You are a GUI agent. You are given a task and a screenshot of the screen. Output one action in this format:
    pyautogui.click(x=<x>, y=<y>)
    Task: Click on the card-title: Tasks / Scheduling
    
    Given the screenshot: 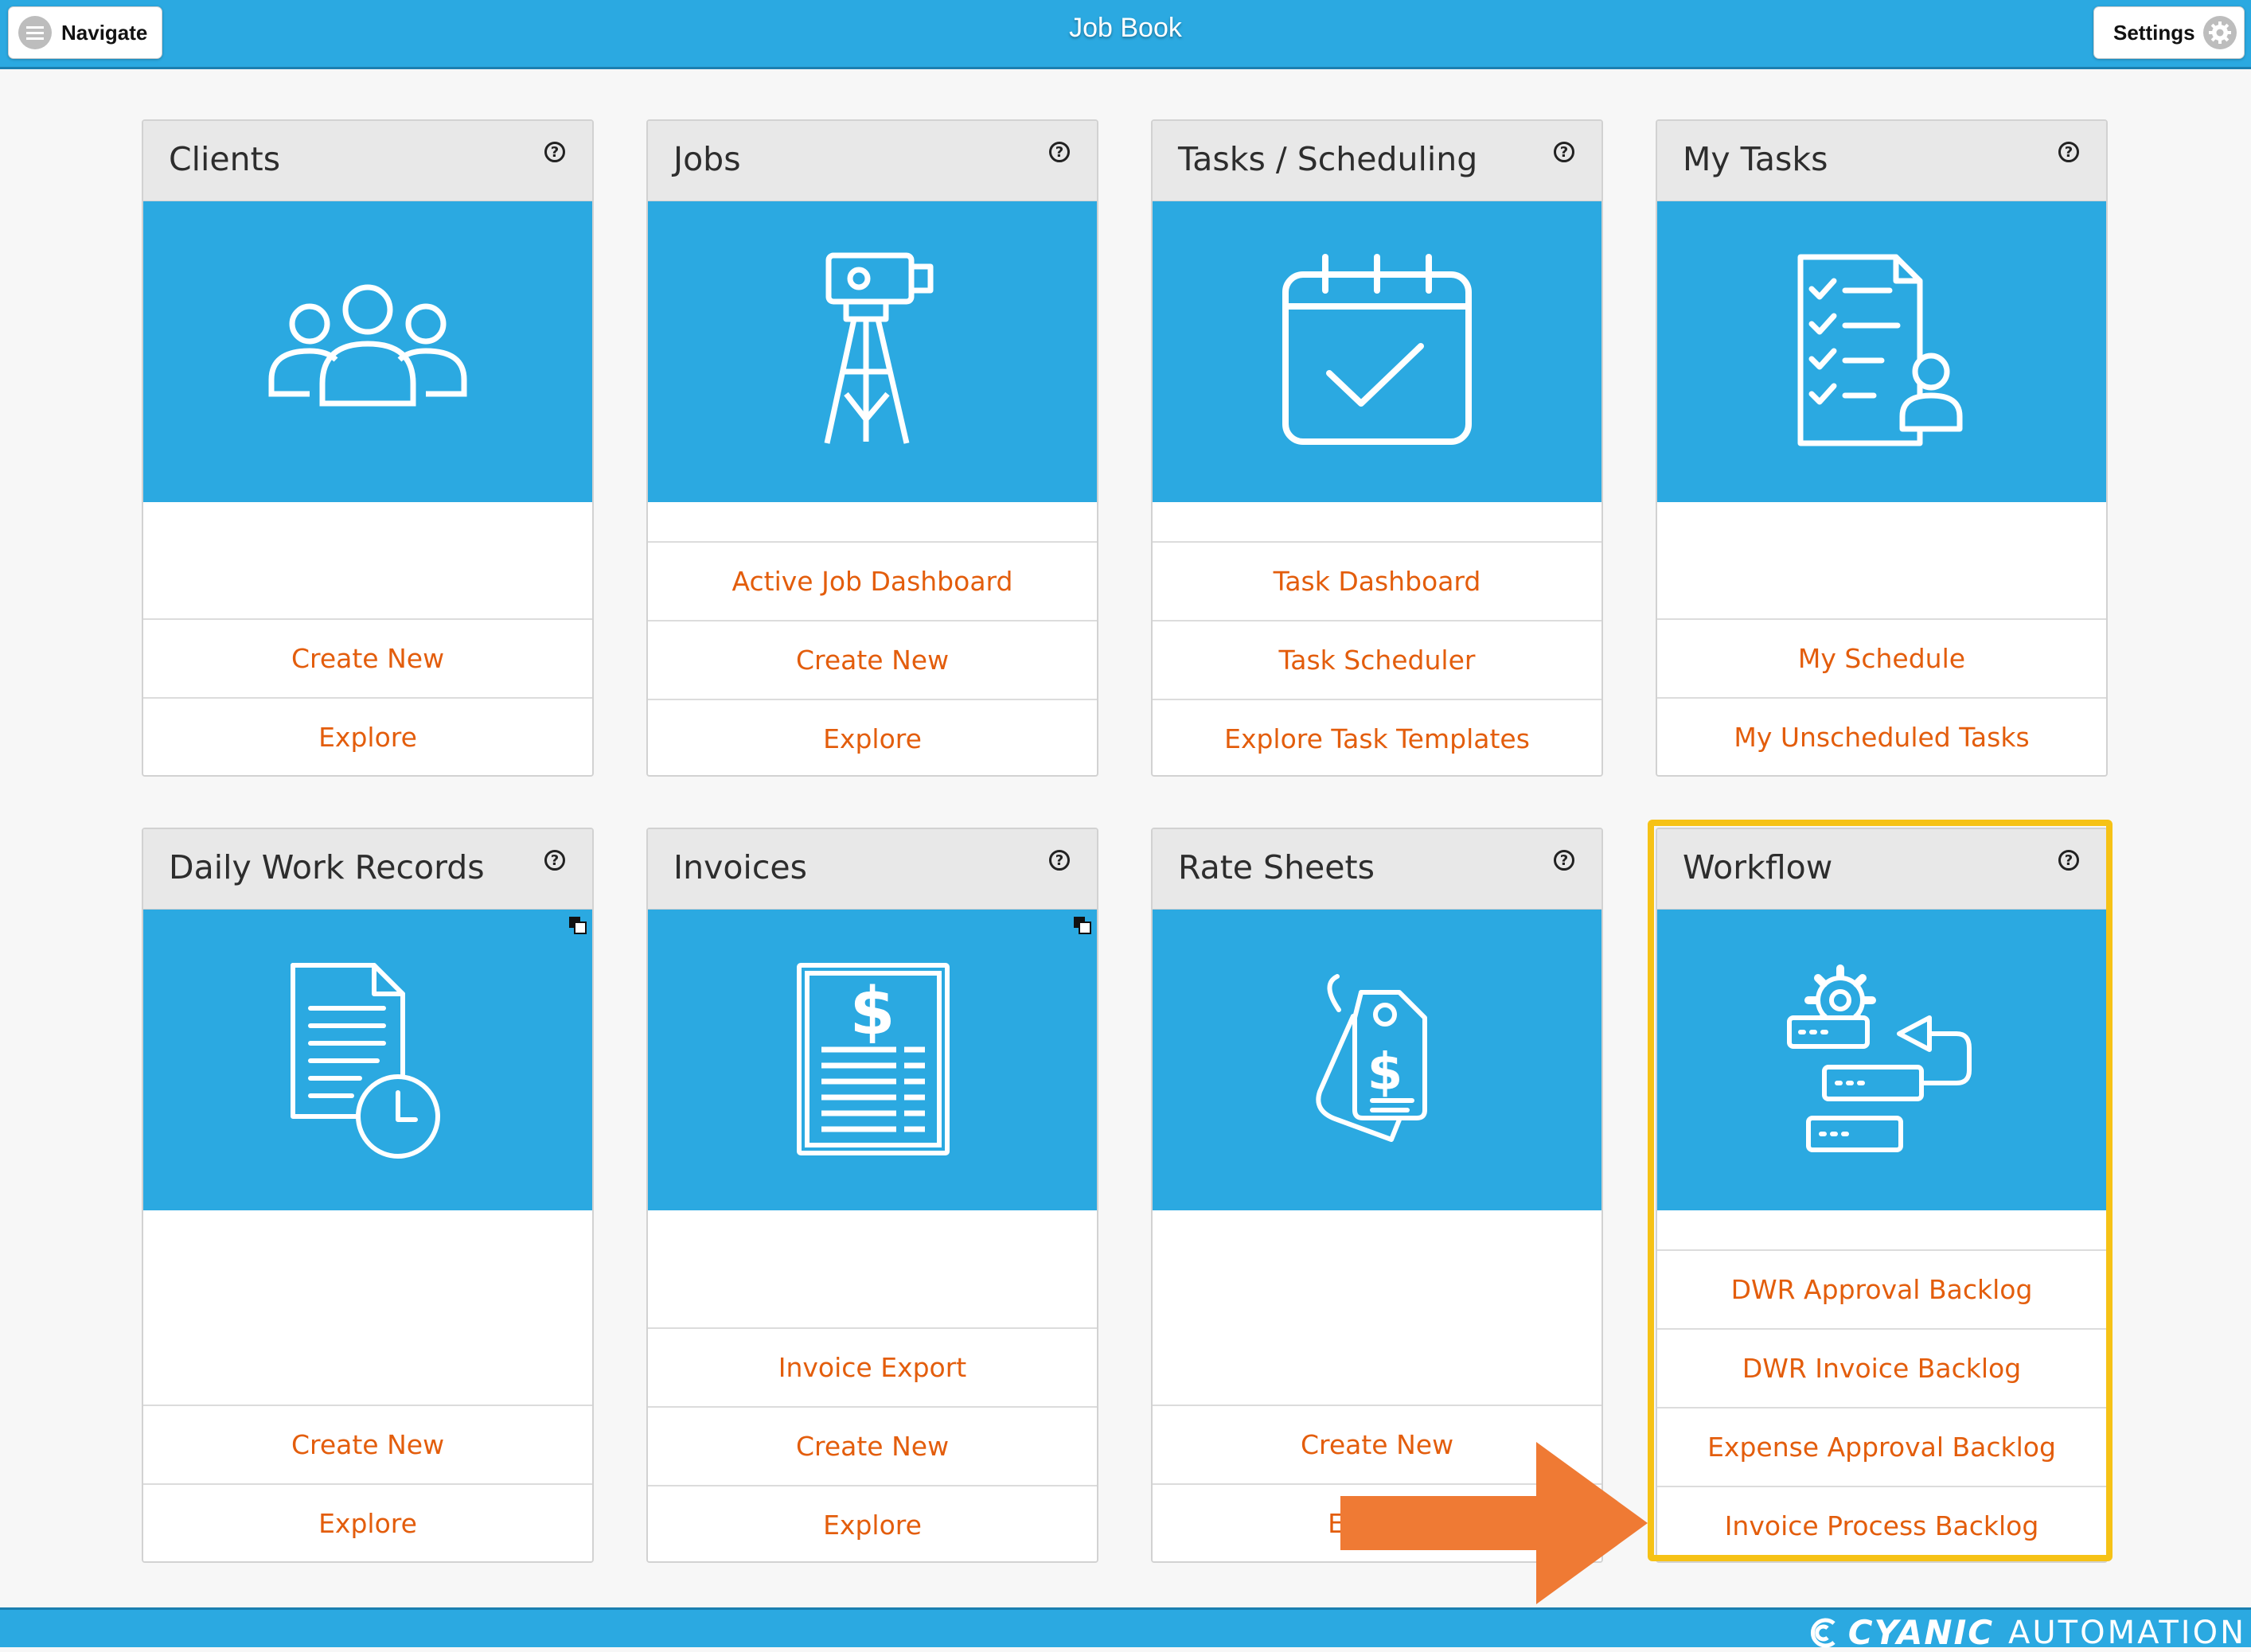 What is the action you would take?
    pyautogui.click(x=1328, y=159)
    